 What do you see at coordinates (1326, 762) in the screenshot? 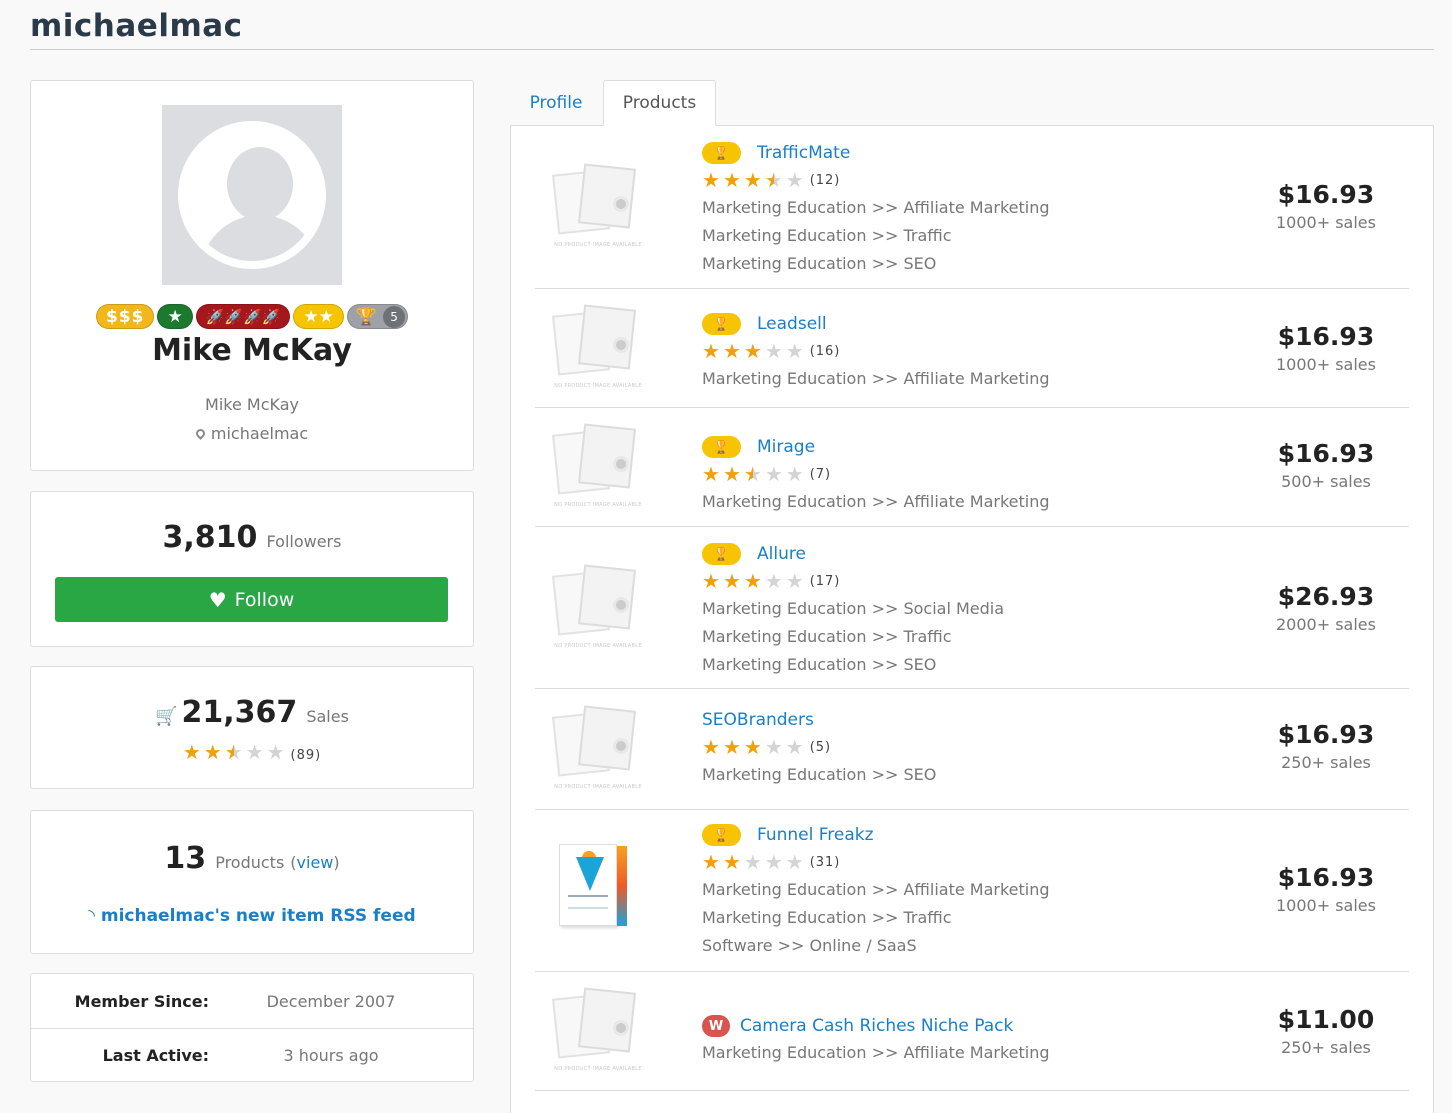
I see `product-sales: 250+ sales` at bounding box center [1326, 762].